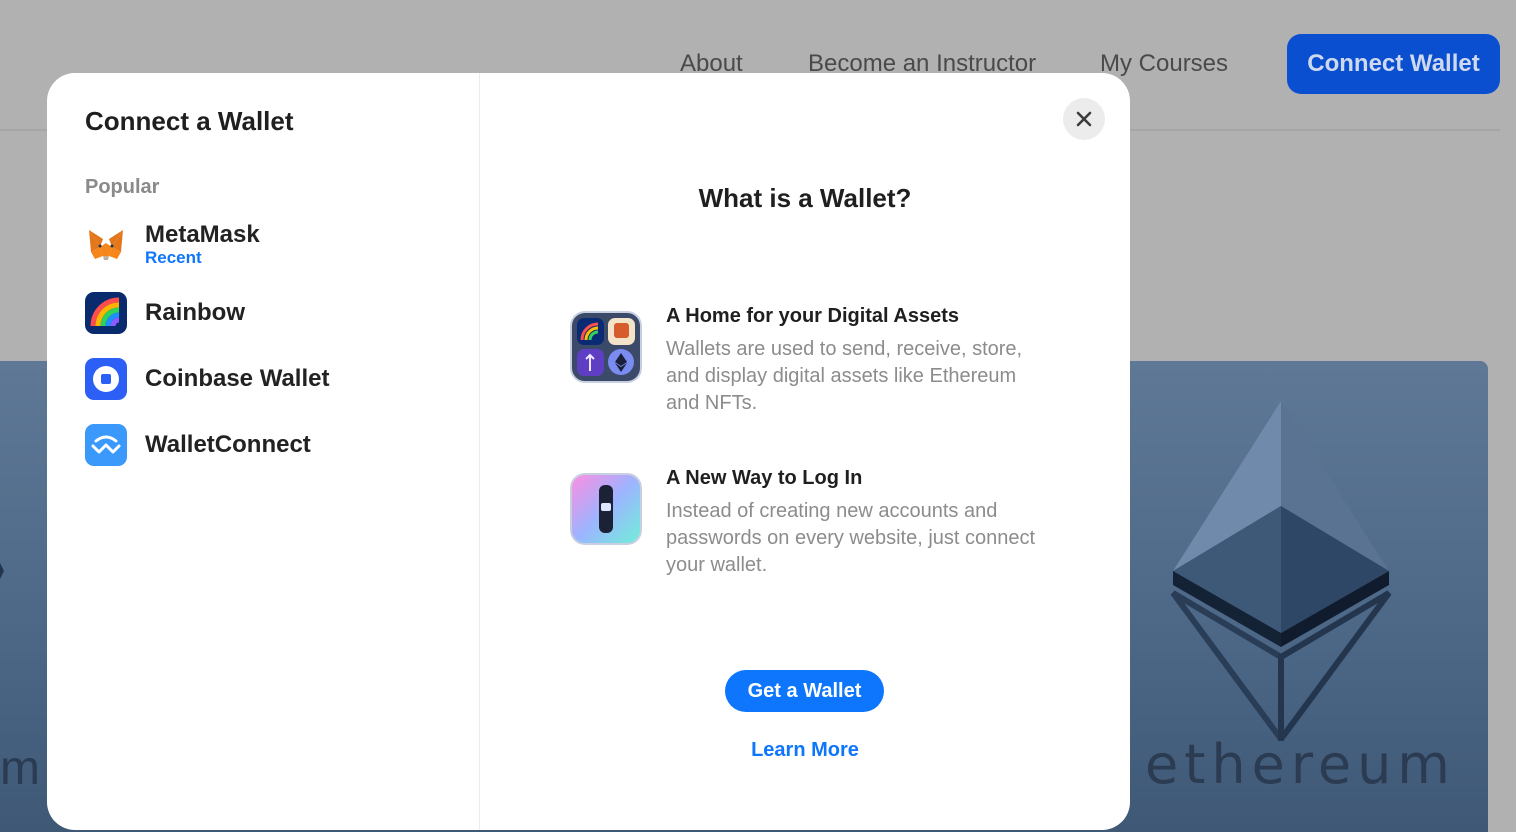 The height and width of the screenshot is (832, 1516). Describe the element at coordinates (195, 312) in the screenshot. I see `wallet-name: Rainbow` at that location.